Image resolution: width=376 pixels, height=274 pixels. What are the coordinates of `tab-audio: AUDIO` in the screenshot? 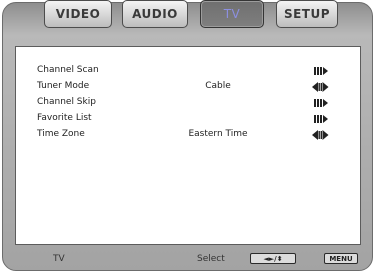 It's located at (155, 14).